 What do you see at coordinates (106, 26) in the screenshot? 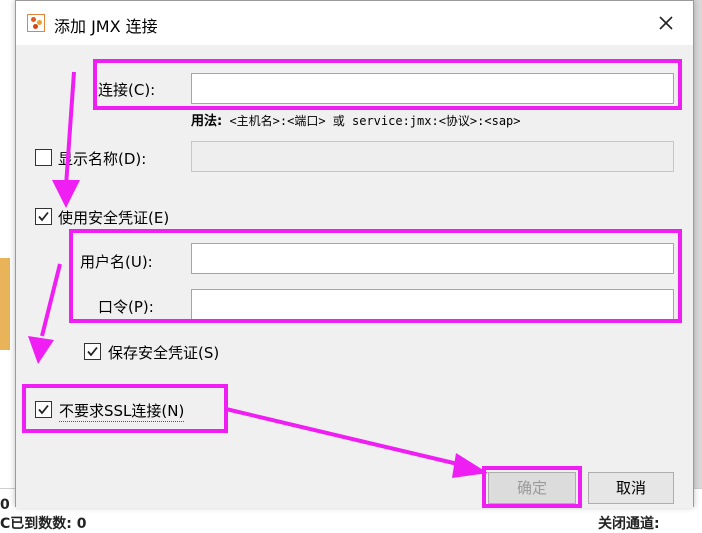
I see `dialog-title: 添加 JMX 连接` at bounding box center [106, 26].